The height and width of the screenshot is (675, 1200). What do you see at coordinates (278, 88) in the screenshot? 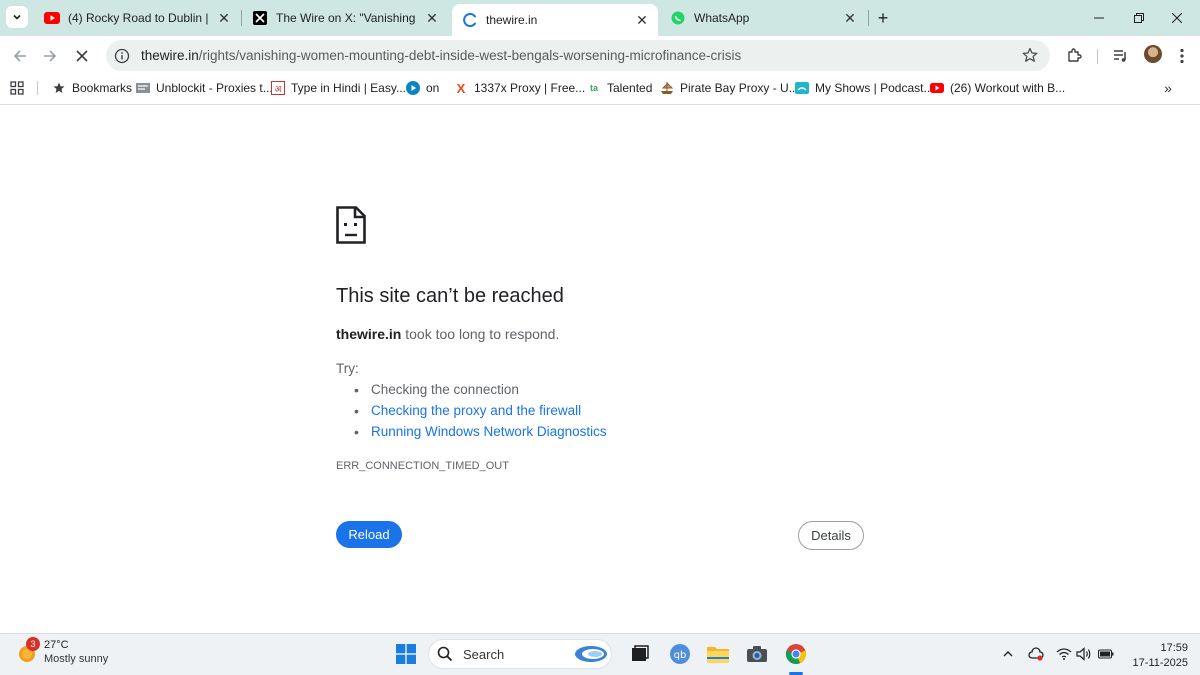
I see `hindi-icon: अ` at bounding box center [278, 88].